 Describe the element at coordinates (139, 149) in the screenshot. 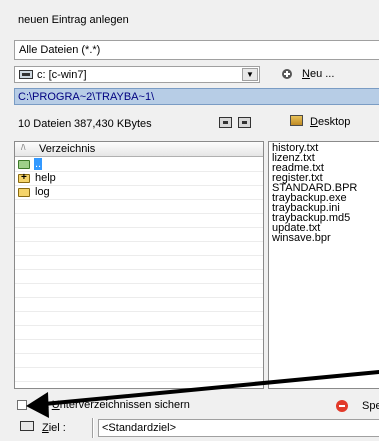

I see `directory-column-header: /\ Verzeichnis` at that location.